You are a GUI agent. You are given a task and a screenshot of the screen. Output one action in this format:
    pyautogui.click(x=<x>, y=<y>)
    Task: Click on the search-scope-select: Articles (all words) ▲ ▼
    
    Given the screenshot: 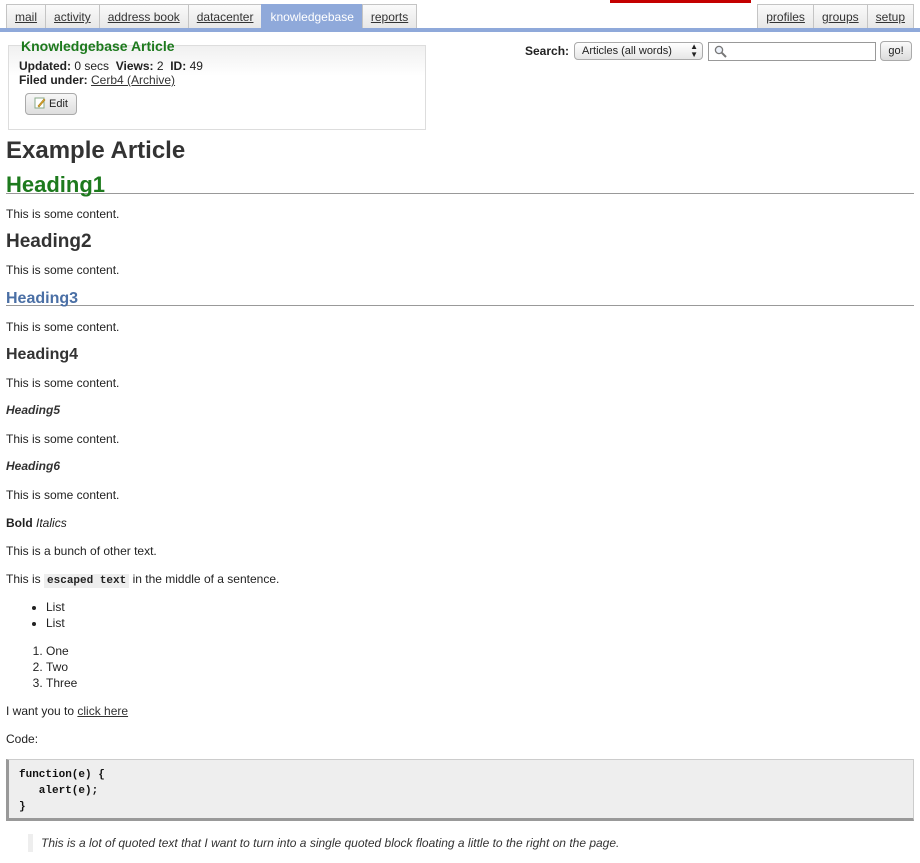 What is the action you would take?
    pyautogui.click(x=639, y=51)
    